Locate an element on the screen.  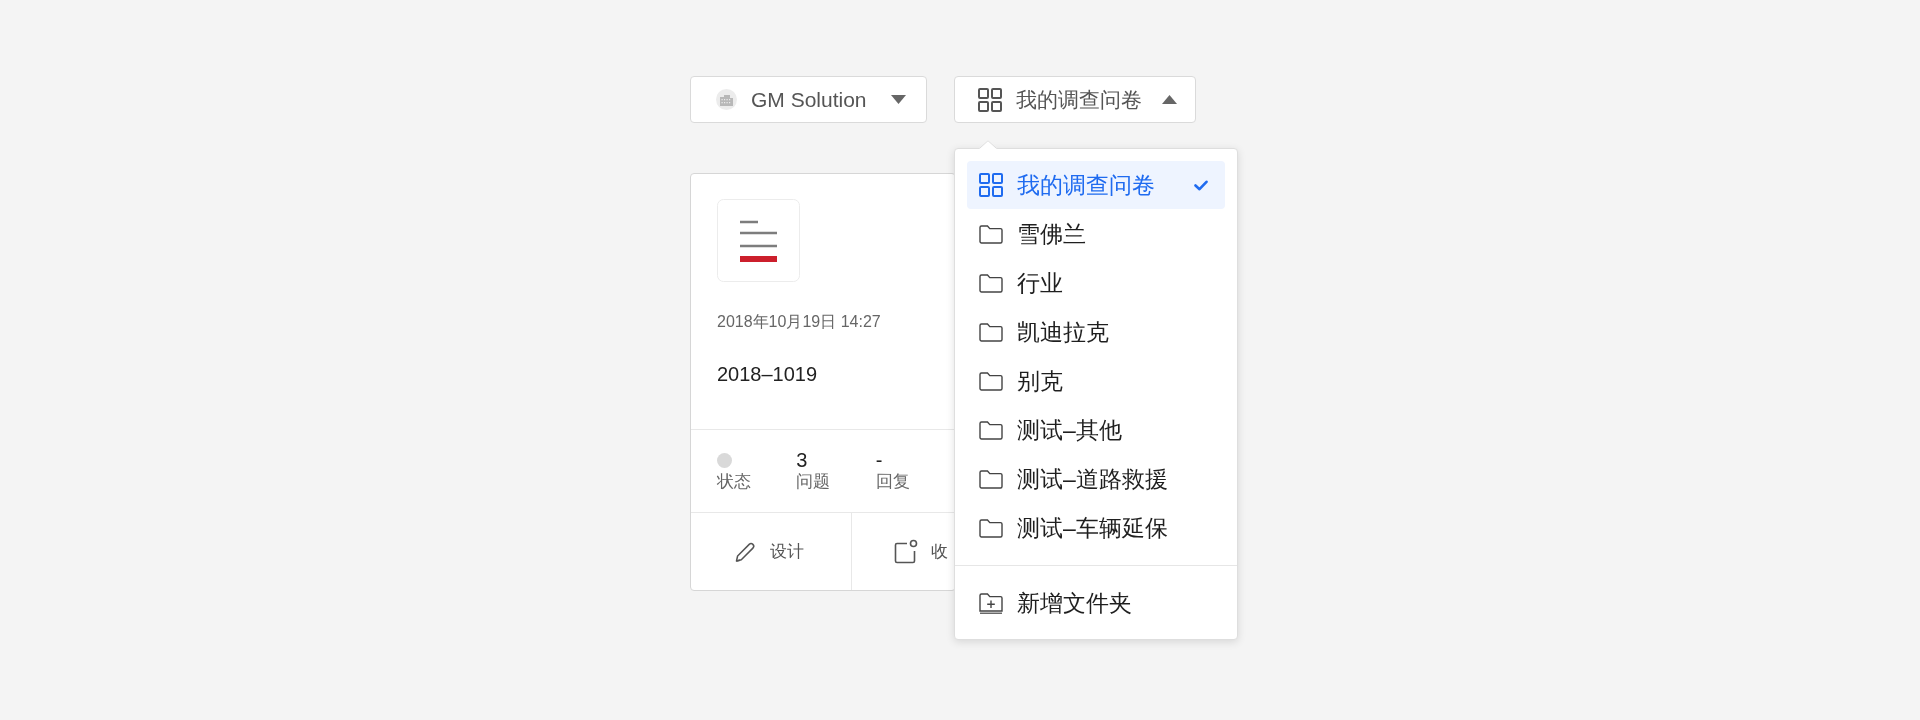
collect-icon is located at coordinates (906, 551).